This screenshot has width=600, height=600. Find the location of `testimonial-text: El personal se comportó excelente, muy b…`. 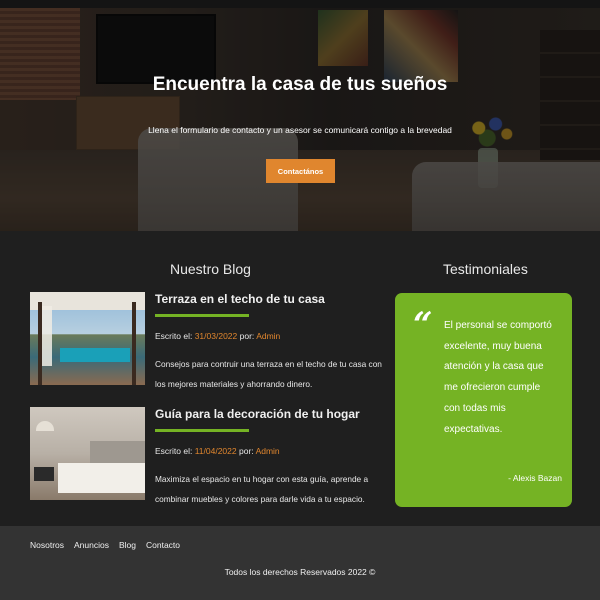

testimonial-text: El personal se comportó excelente, muy b… is located at coordinates (498, 377).